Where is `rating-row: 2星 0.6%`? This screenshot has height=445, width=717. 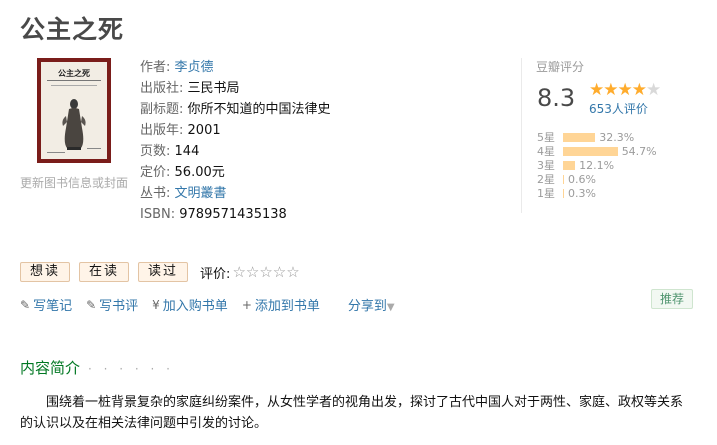 rating-row: 2星 0.6% is located at coordinates (597, 179).